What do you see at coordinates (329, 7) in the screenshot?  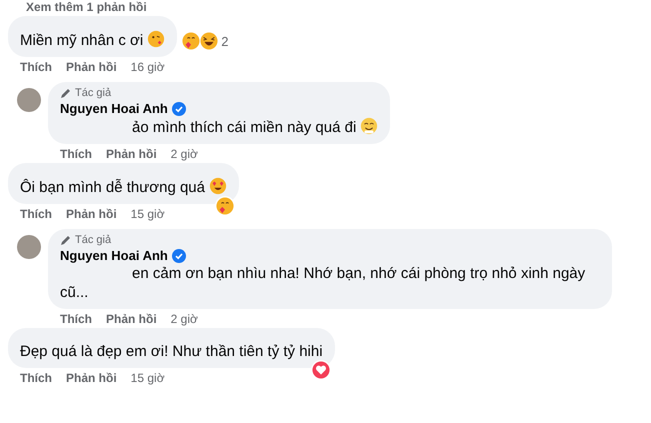 I see `more-replies-link: Xem thêm 1 phản hồi` at bounding box center [329, 7].